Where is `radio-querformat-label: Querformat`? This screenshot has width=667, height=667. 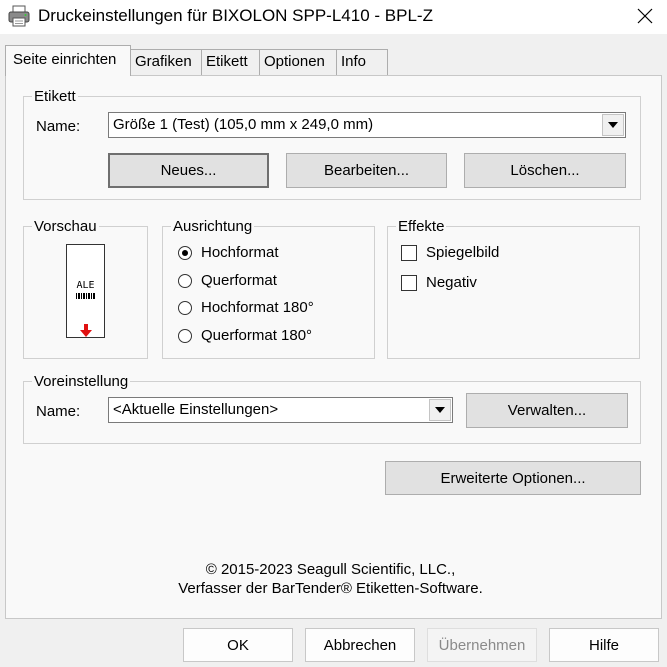 radio-querformat-label: Querformat is located at coordinates (239, 280).